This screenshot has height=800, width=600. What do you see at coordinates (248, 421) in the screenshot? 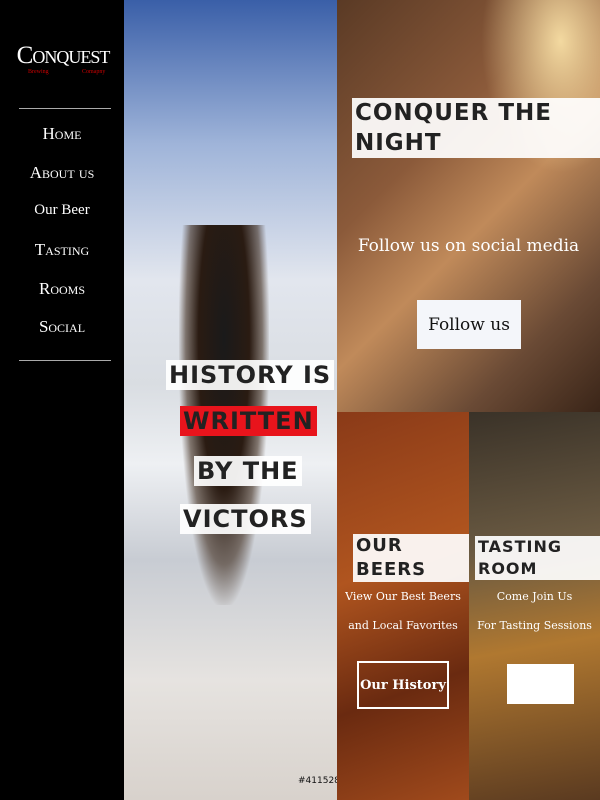
I see `hero-line-2: WRITTEN` at bounding box center [248, 421].